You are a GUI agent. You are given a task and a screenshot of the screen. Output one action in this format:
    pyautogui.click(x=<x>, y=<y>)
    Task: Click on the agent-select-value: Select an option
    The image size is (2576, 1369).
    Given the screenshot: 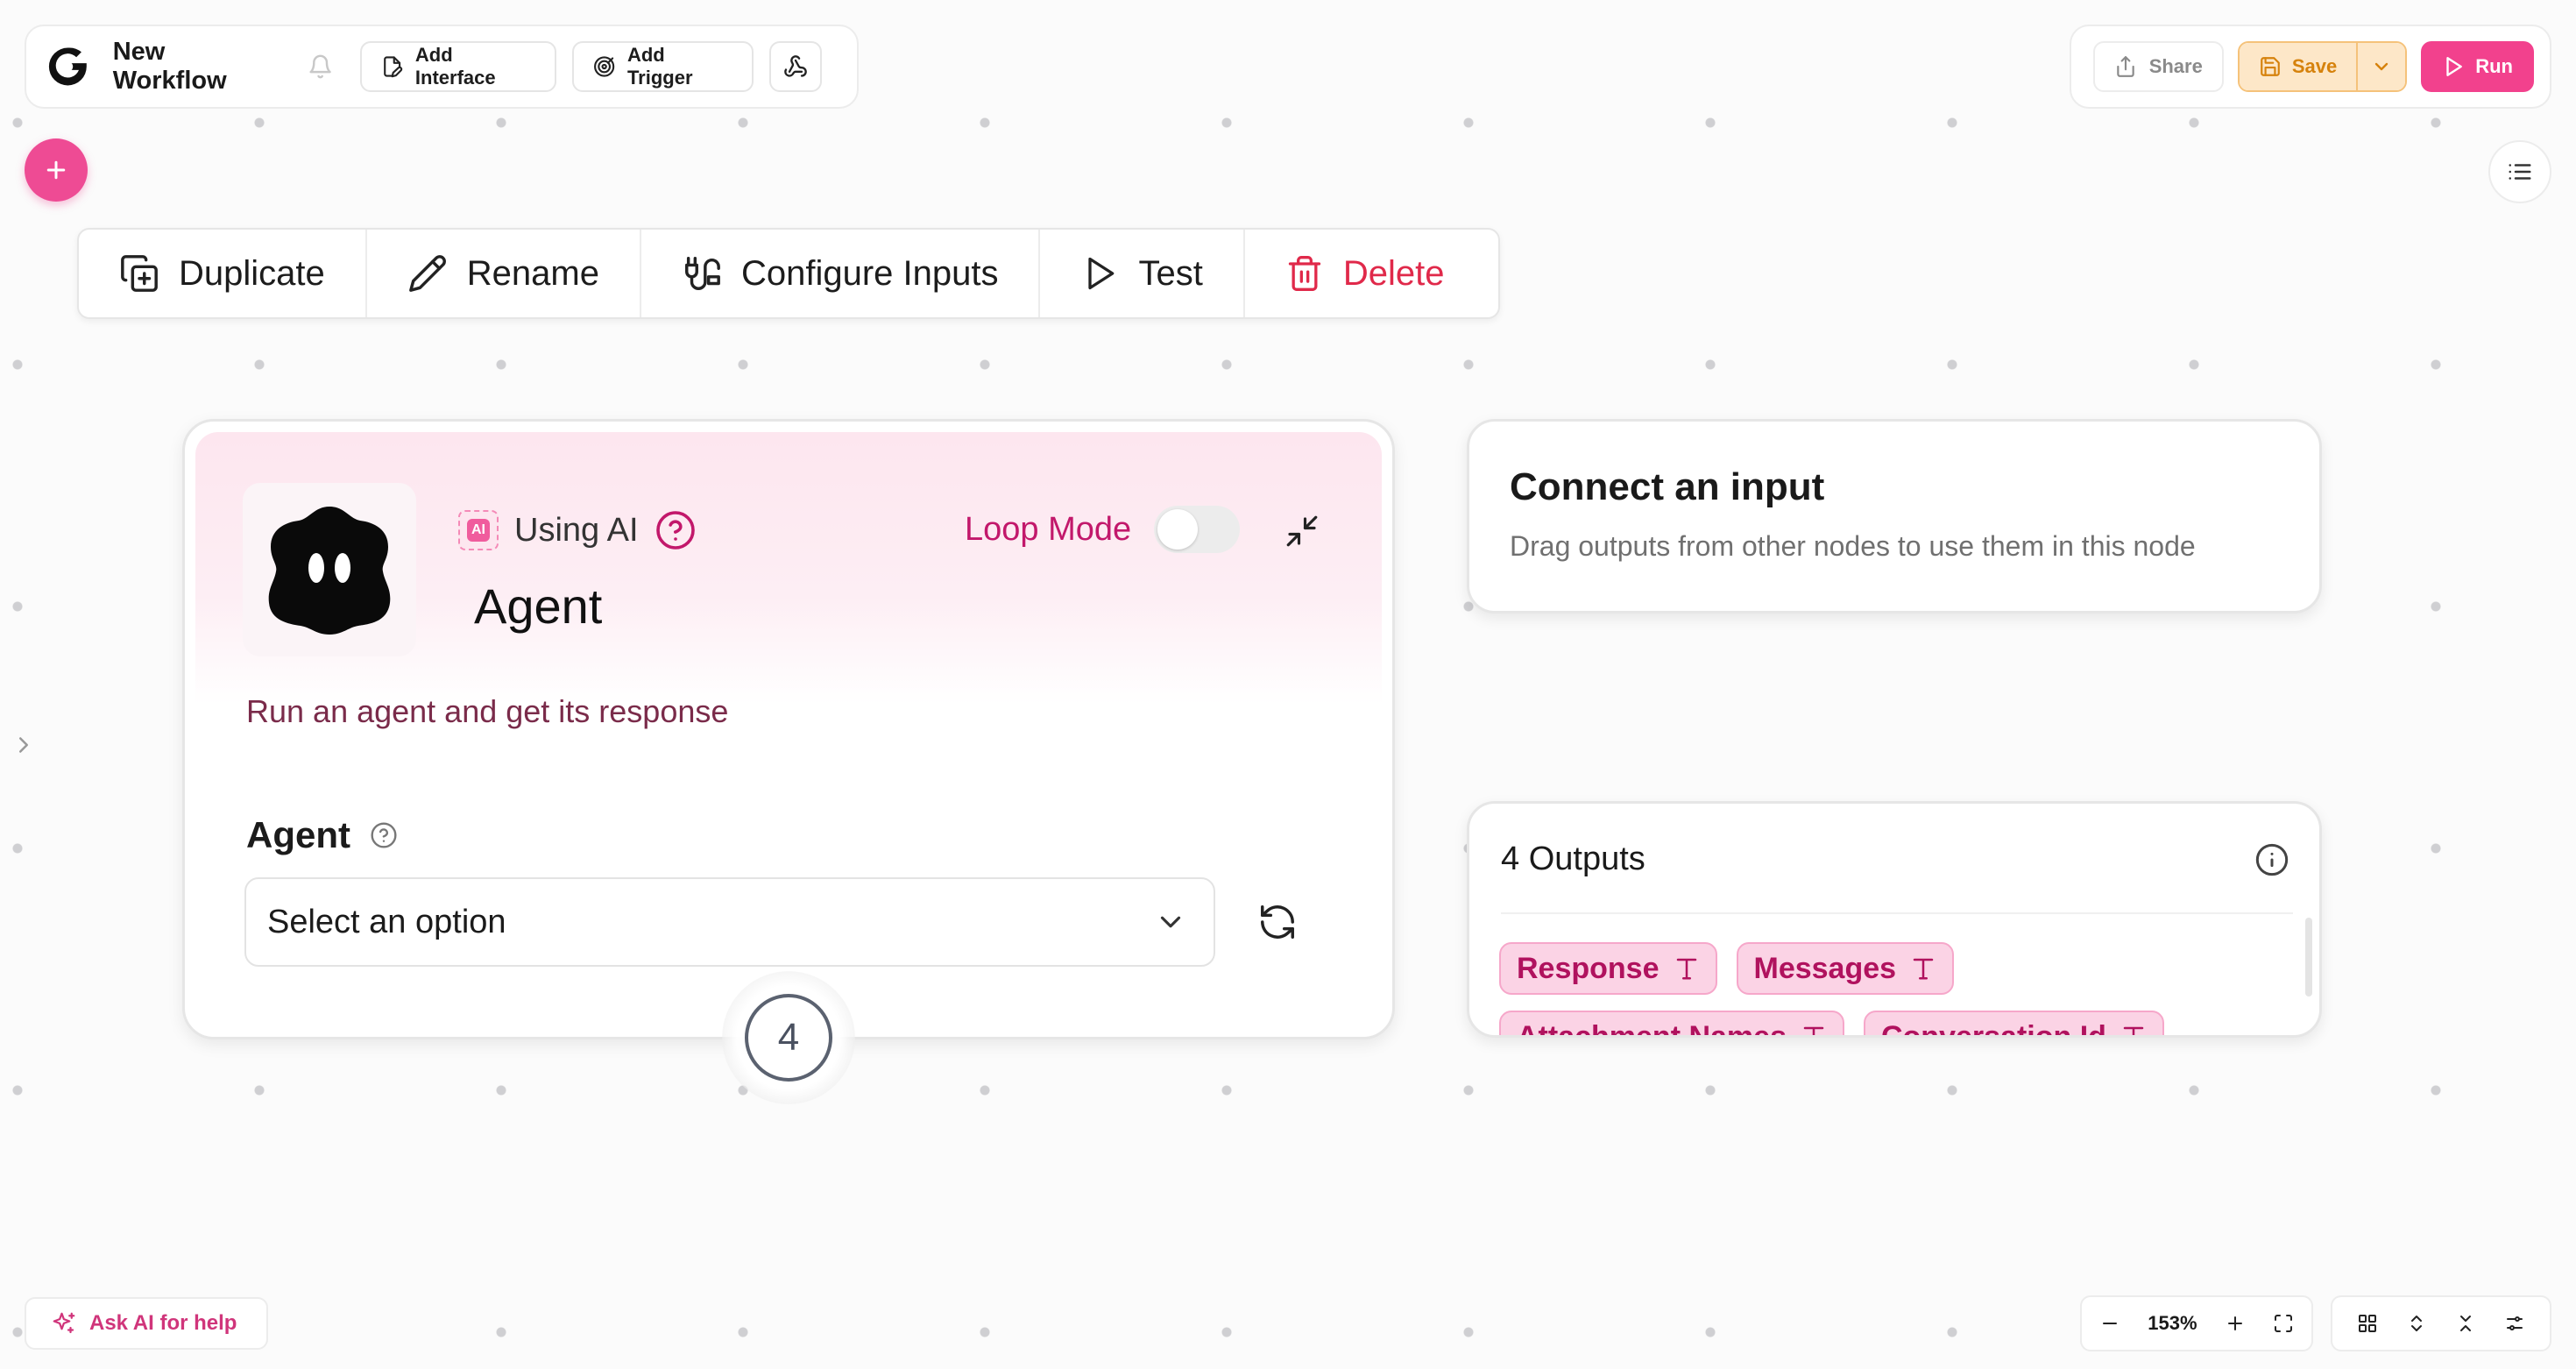 What is the action you would take?
    pyautogui.click(x=386, y=921)
    